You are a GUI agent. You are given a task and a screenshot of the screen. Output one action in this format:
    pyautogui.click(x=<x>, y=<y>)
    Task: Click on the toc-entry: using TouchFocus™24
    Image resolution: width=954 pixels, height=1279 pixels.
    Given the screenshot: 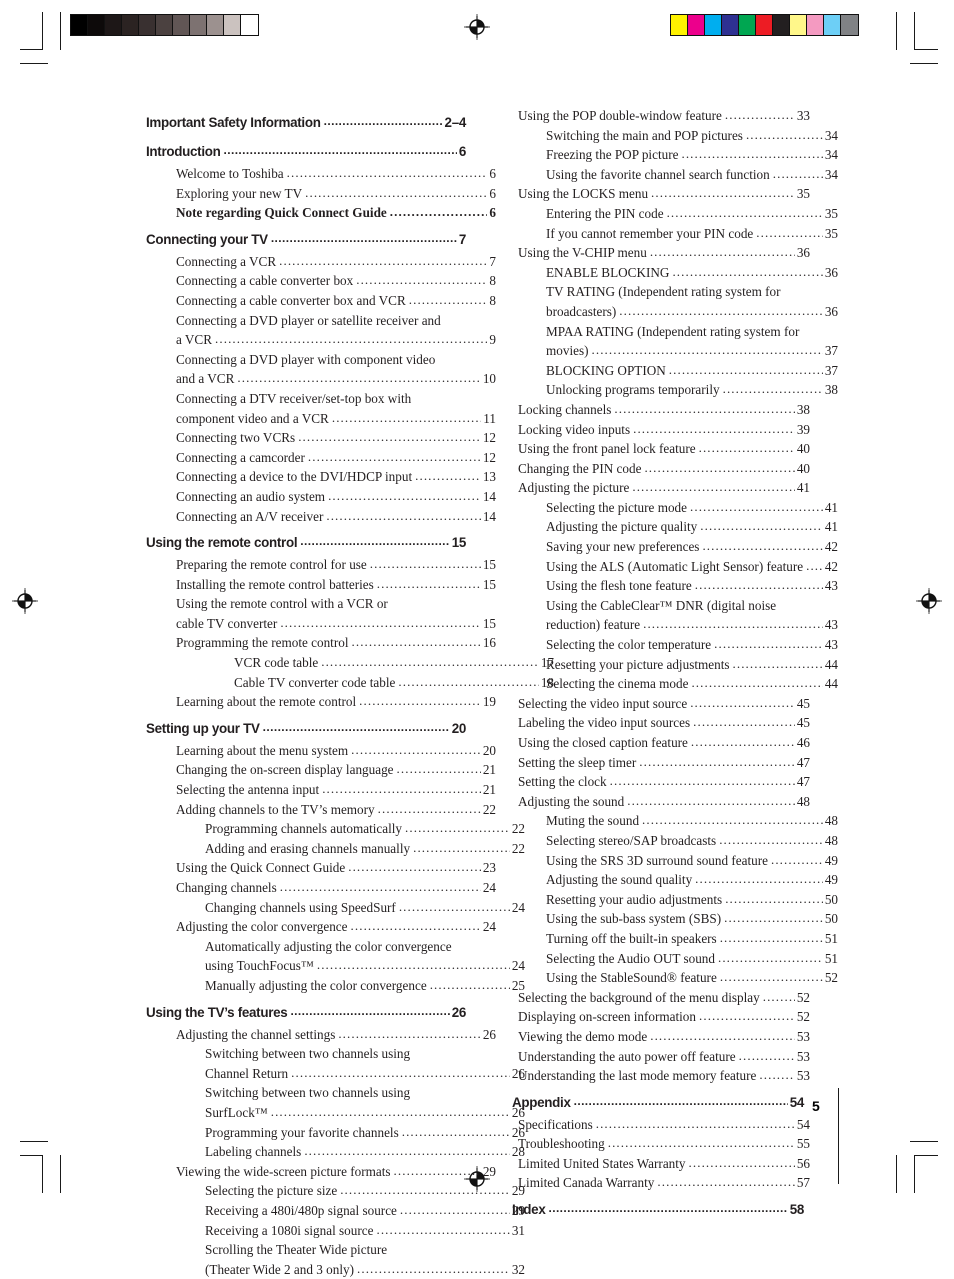 What is the action you would take?
    pyautogui.click(x=335, y=966)
    